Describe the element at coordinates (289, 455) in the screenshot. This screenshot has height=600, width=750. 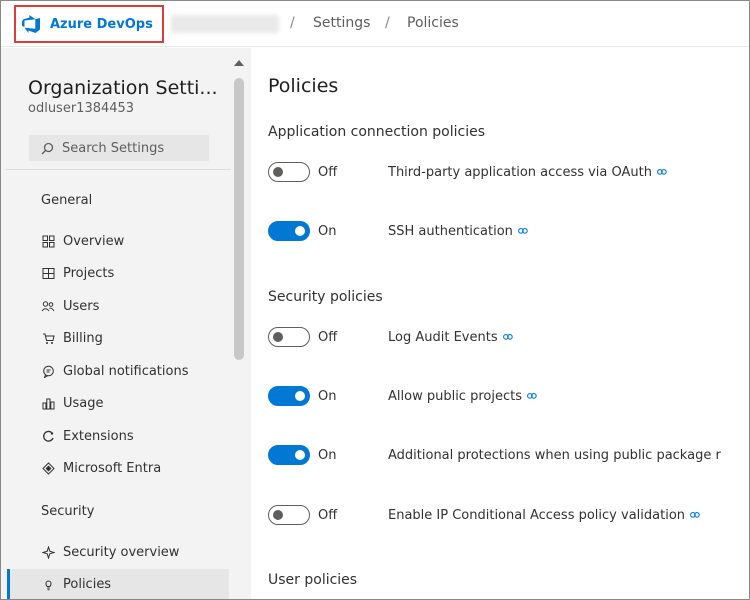
I see `toggle-additional-protections` at that location.